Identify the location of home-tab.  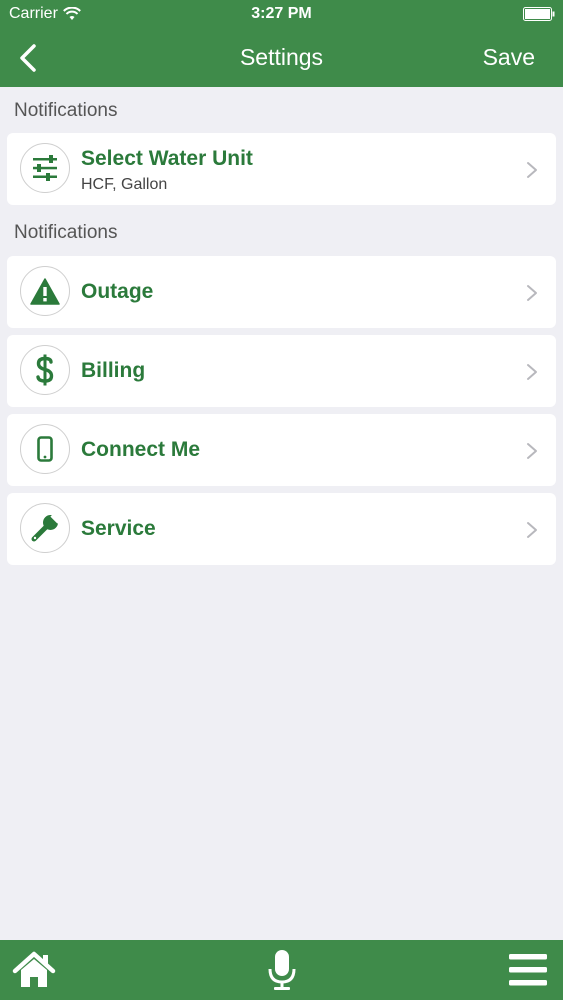
(34, 970).